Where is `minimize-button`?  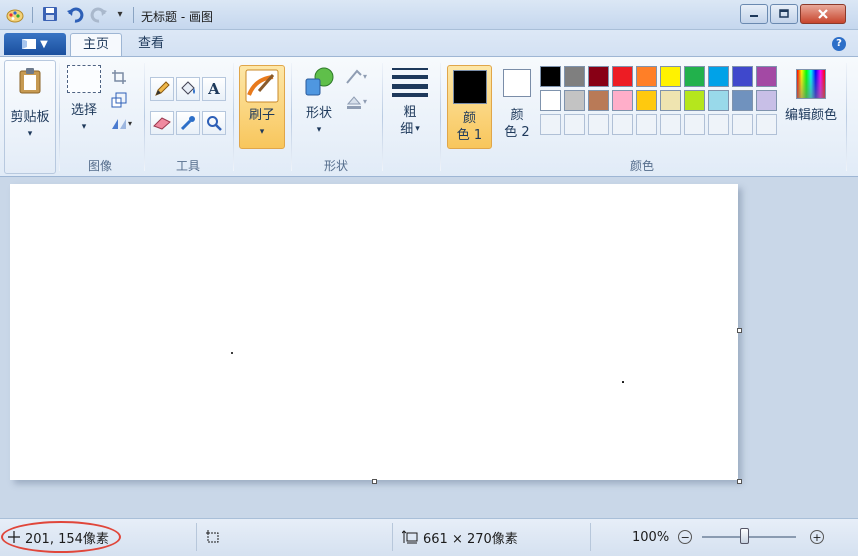 minimize-button is located at coordinates (754, 14).